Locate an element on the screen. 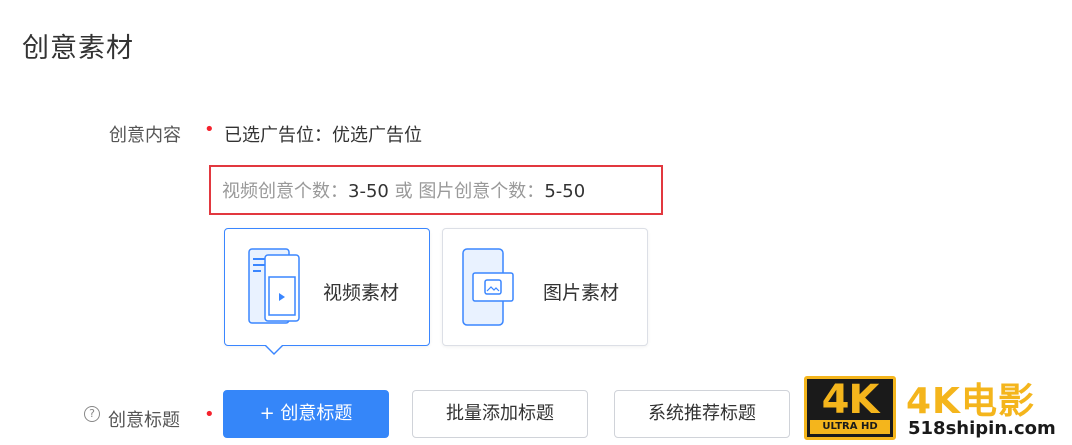  video-material-icon is located at coordinates (274, 286).